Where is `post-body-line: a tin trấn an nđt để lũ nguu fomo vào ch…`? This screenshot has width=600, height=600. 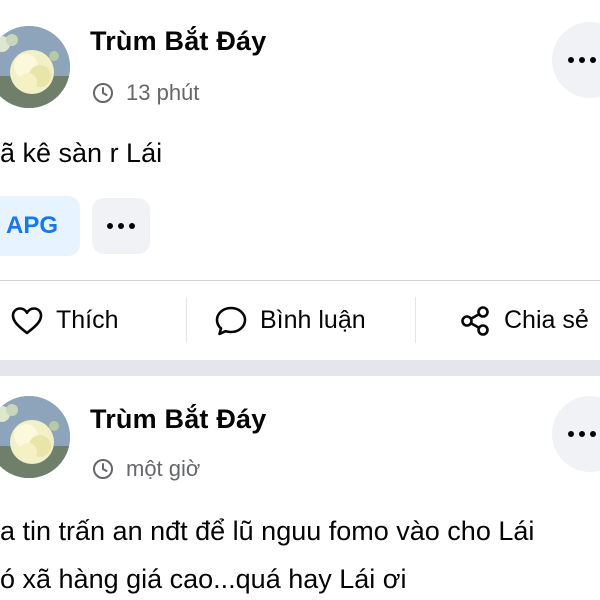
post-body-line: a tin trấn an nđt để lũ nguu fomo vào ch… is located at coordinates (267, 531).